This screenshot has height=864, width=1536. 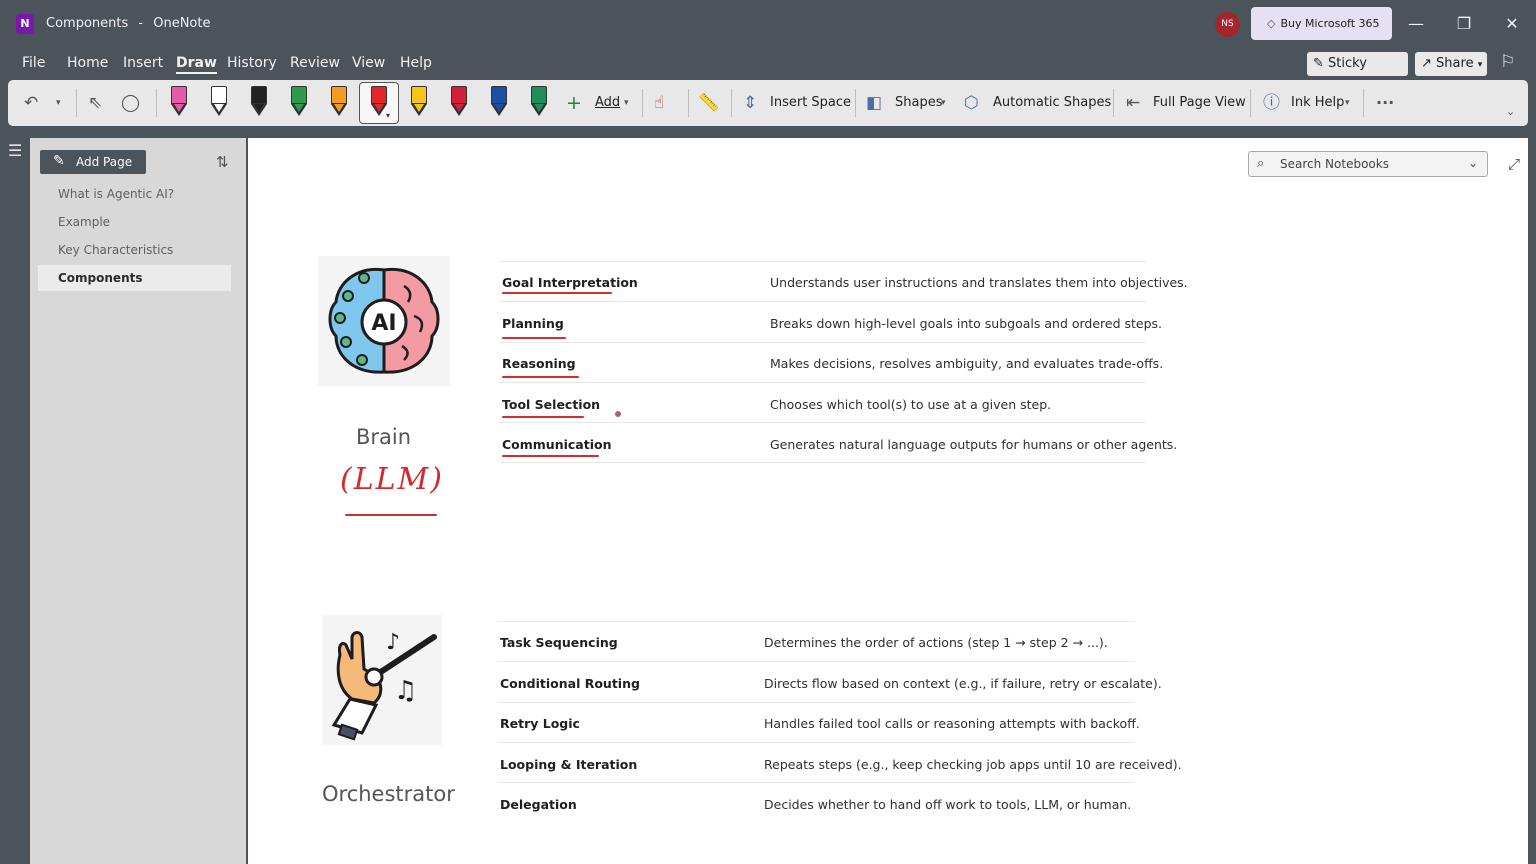 What do you see at coordinates (252, 63) in the screenshot?
I see `menu-history: History` at bounding box center [252, 63].